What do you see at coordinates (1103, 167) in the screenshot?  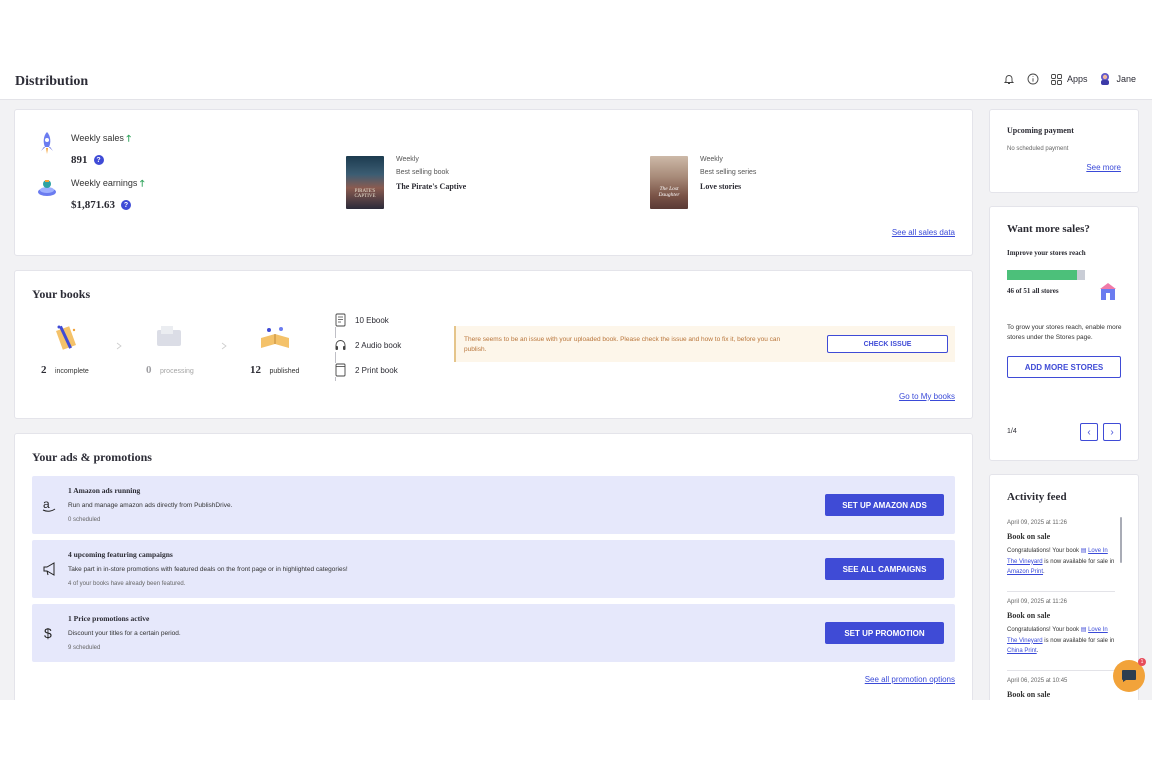 I see `see-more-link: See more` at bounding box center [1103, 167].